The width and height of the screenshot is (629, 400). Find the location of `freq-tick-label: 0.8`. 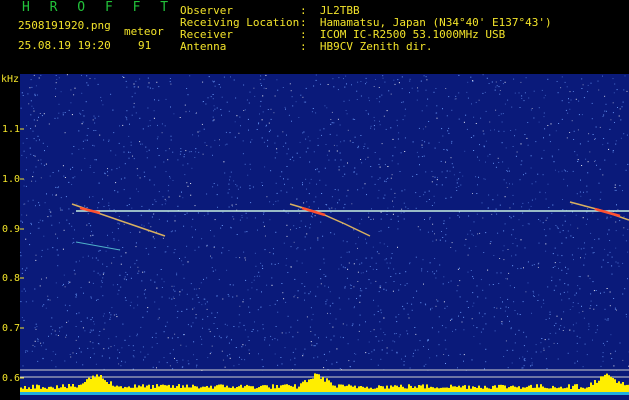

freq-tick-label: 0.8 is located at coordinates (11, 278).